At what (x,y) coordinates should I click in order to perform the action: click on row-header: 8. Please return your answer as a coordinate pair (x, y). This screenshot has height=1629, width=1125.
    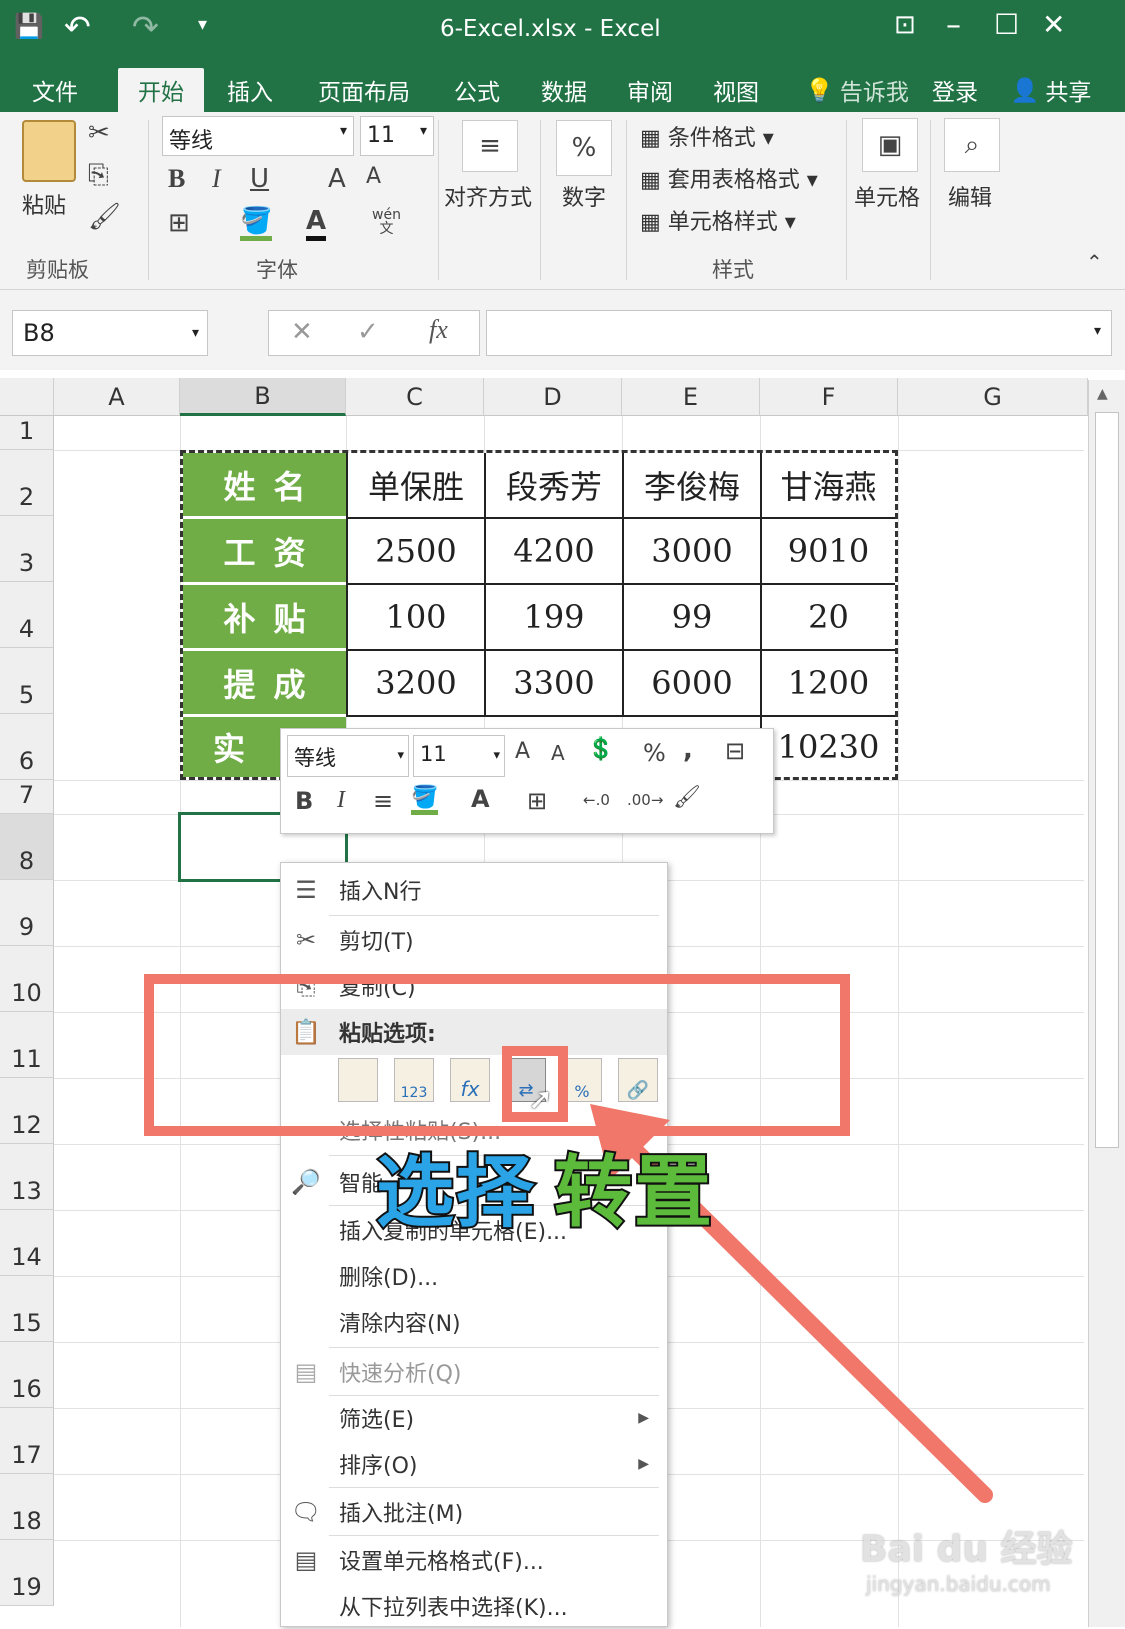
    Looking at the image, I should click on (27, 847).